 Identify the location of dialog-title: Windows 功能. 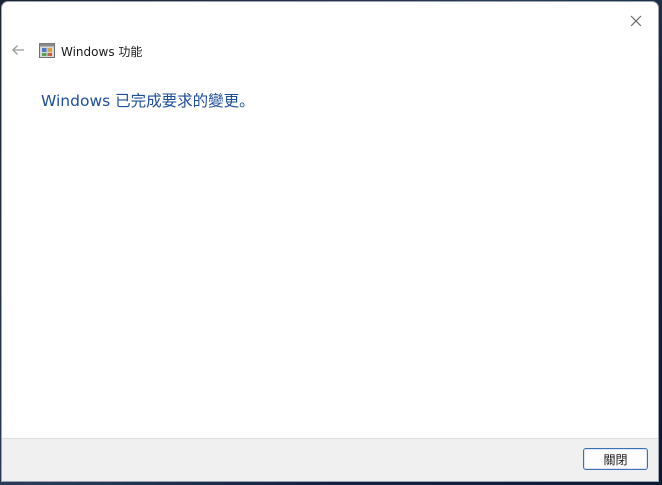
(102, 52).